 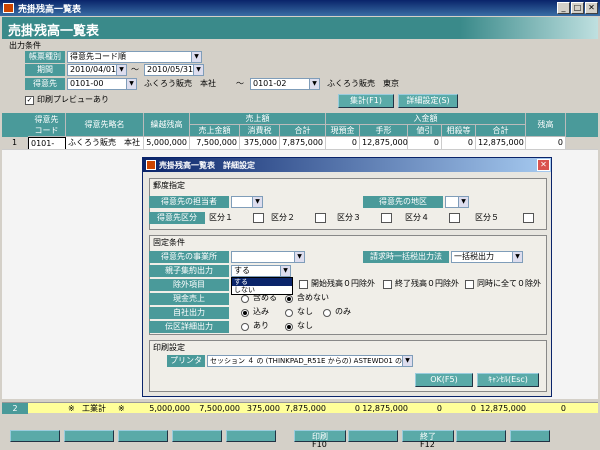 What do you see at coordinates (97, 70) in the screenshot?
I see `period-from-input: 2010/04/01 ▼` at bounding box center [97, 70].